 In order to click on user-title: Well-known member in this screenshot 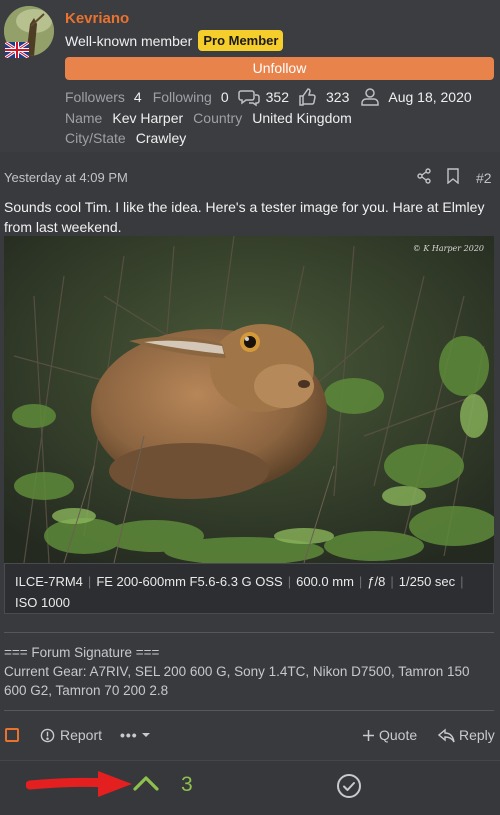, I will do `click(129, 40)`.